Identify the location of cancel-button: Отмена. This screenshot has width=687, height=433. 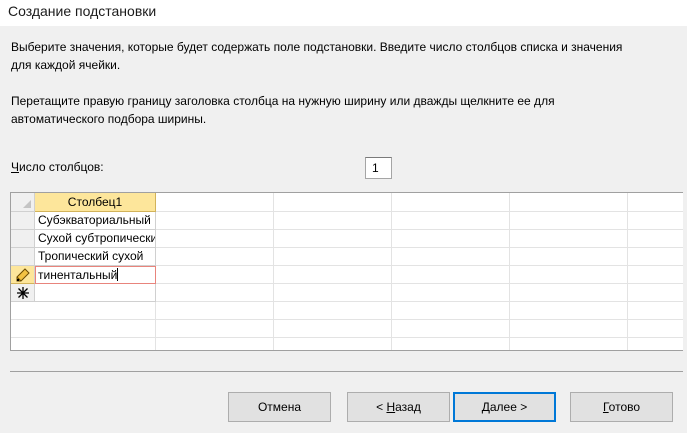
(279, 407).